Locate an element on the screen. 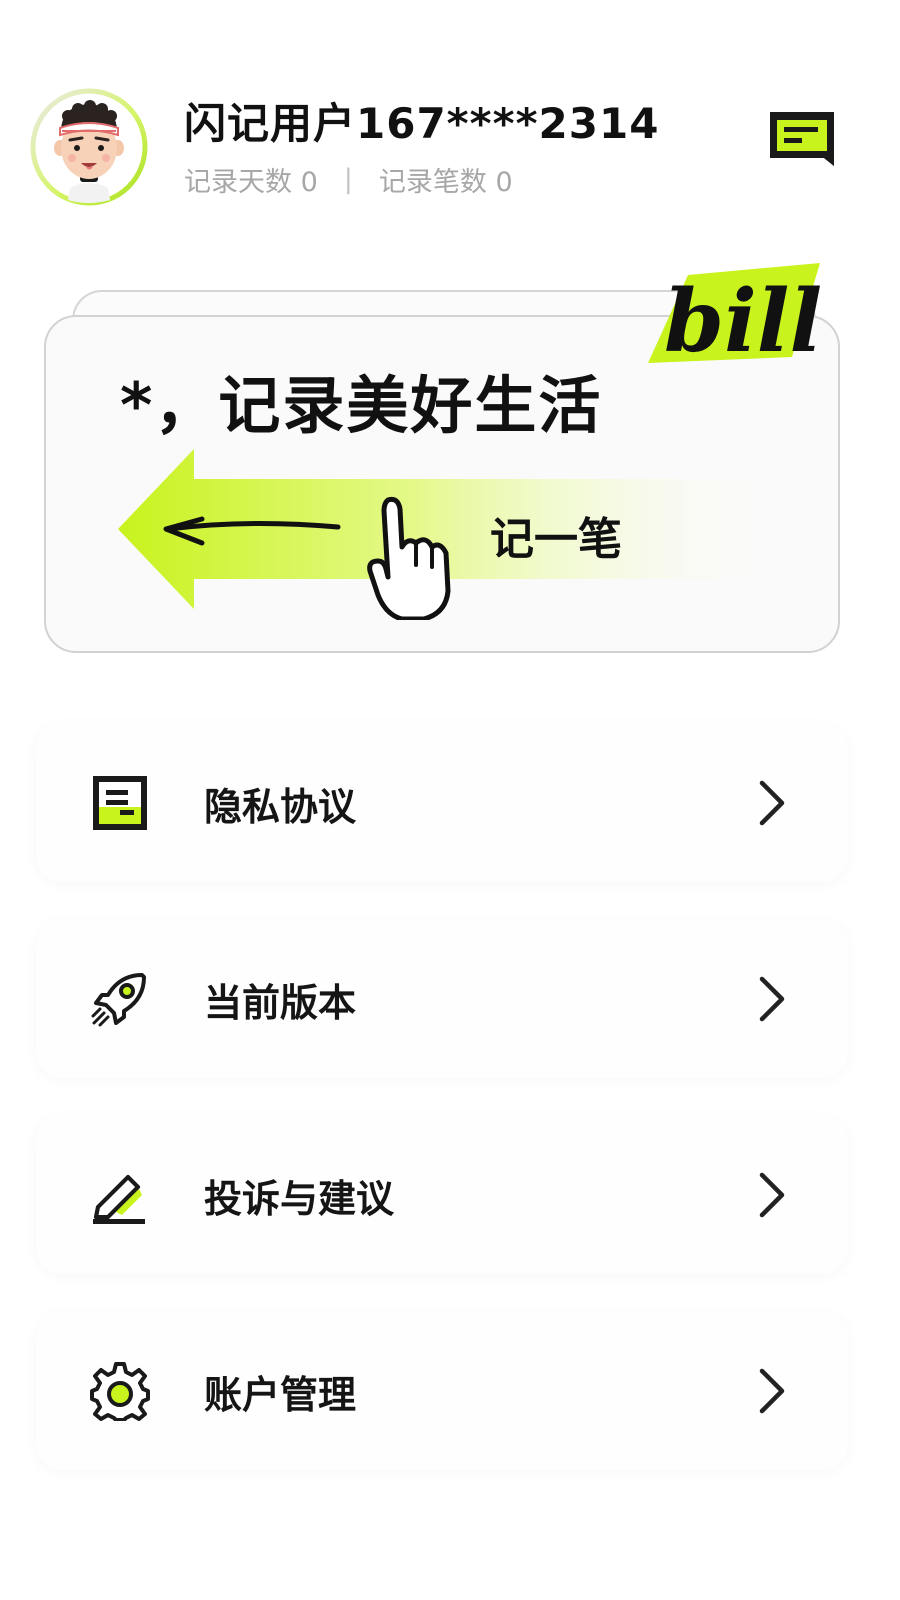 The image size is (900, 1600). bill-badge: bill is located at coordinates (735, 317).